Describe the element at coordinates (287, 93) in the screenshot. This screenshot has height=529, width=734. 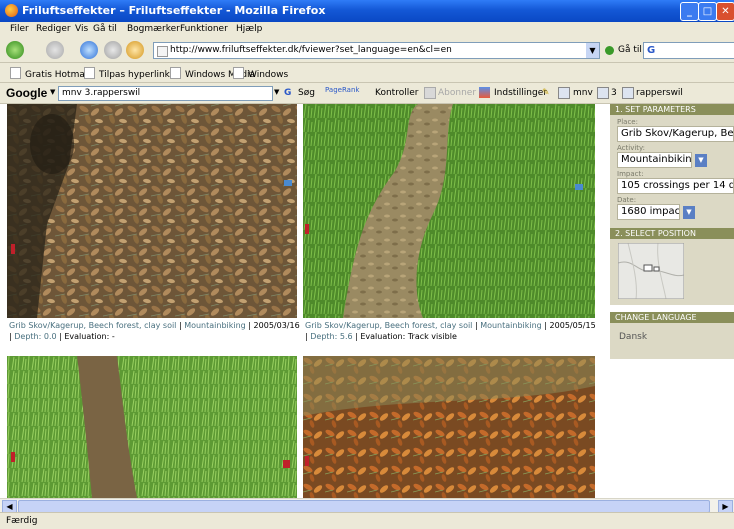
I see `google-g-icon: G` at that location.